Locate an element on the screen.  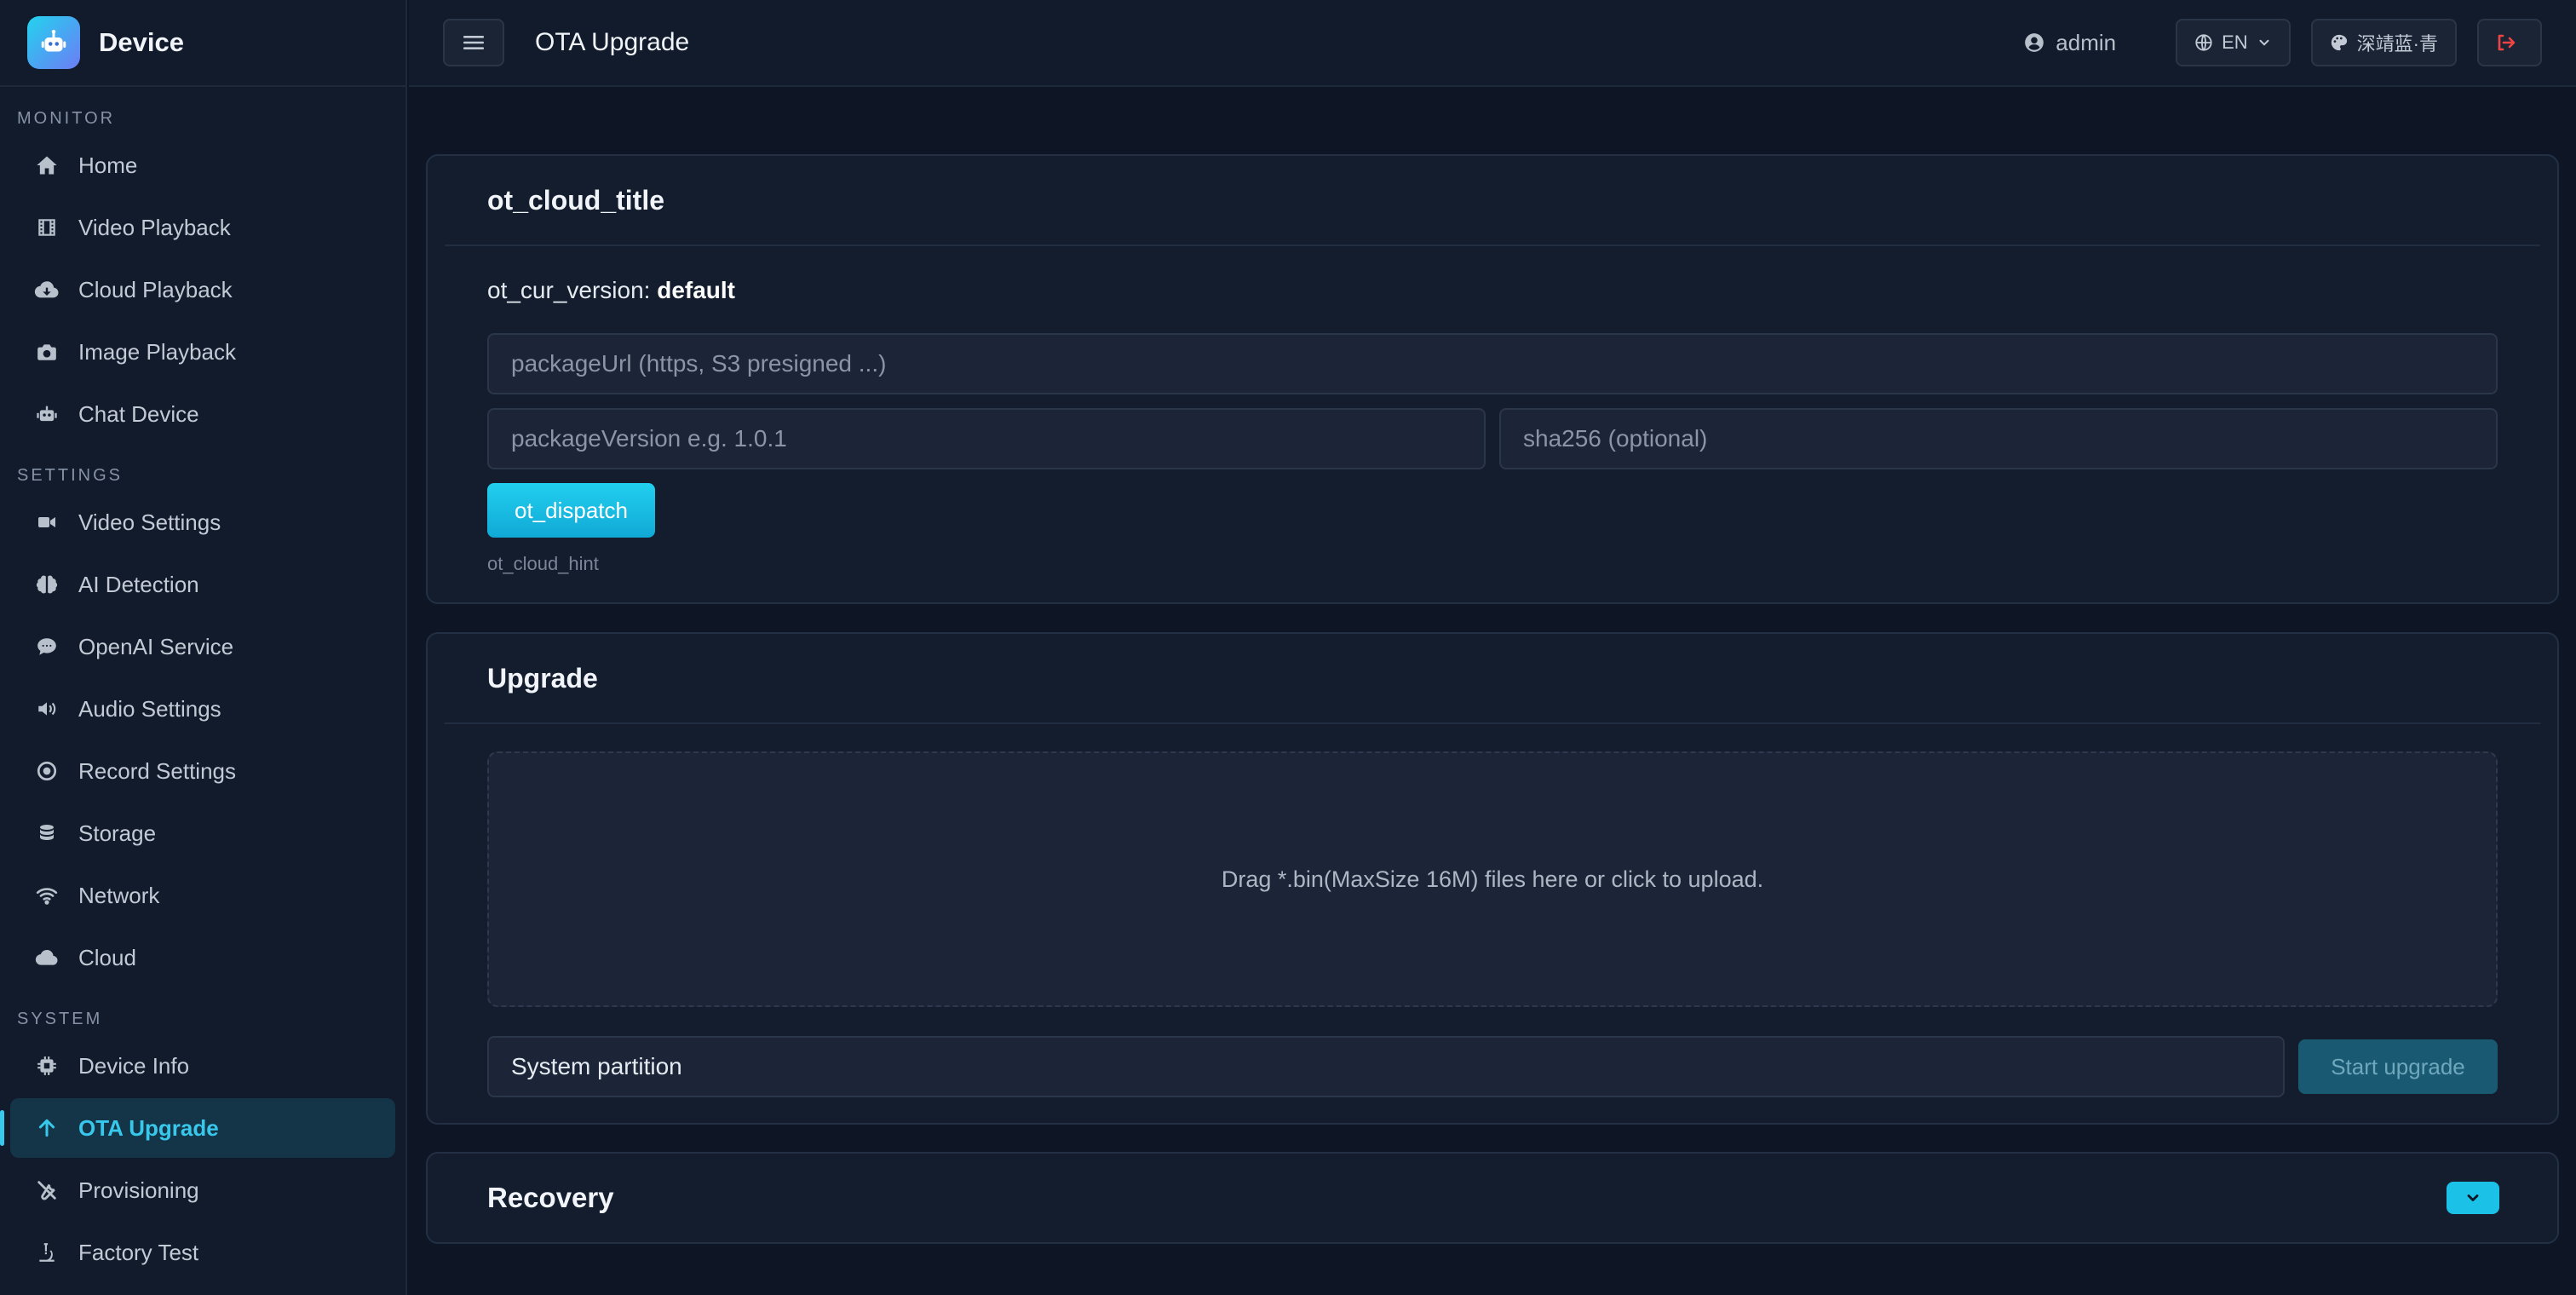
card-title: ot_cloud_title is located at coordinates (576, 200).